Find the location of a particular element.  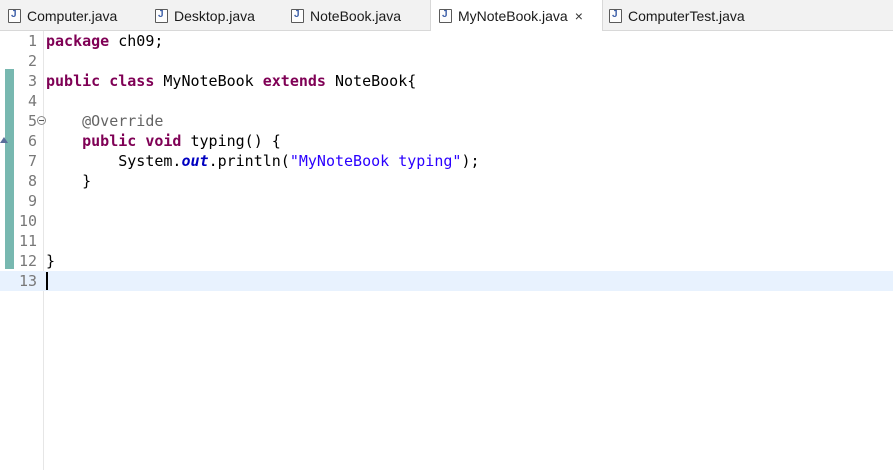

line-number: 12 is located at coordinates (27, 261).